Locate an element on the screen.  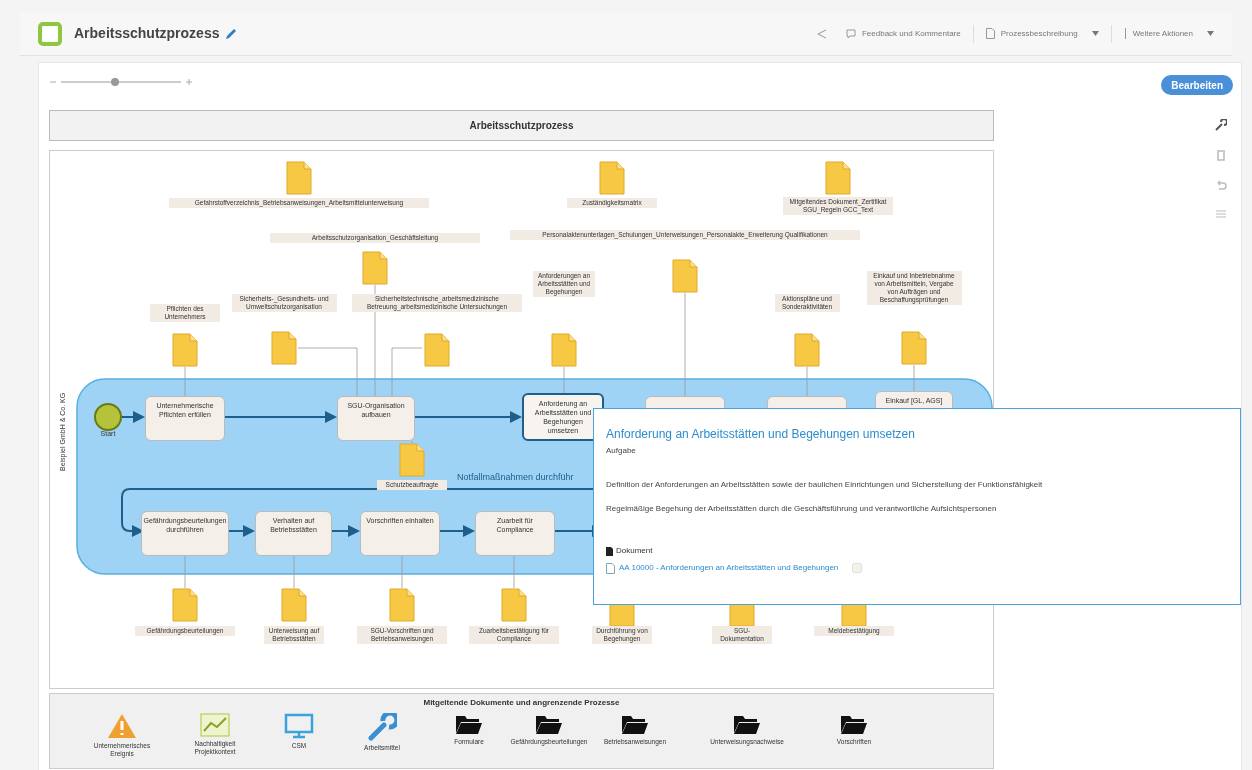
diagram-title-bar: Arbeitsschutzprozess is located at coordinates (521, 125).